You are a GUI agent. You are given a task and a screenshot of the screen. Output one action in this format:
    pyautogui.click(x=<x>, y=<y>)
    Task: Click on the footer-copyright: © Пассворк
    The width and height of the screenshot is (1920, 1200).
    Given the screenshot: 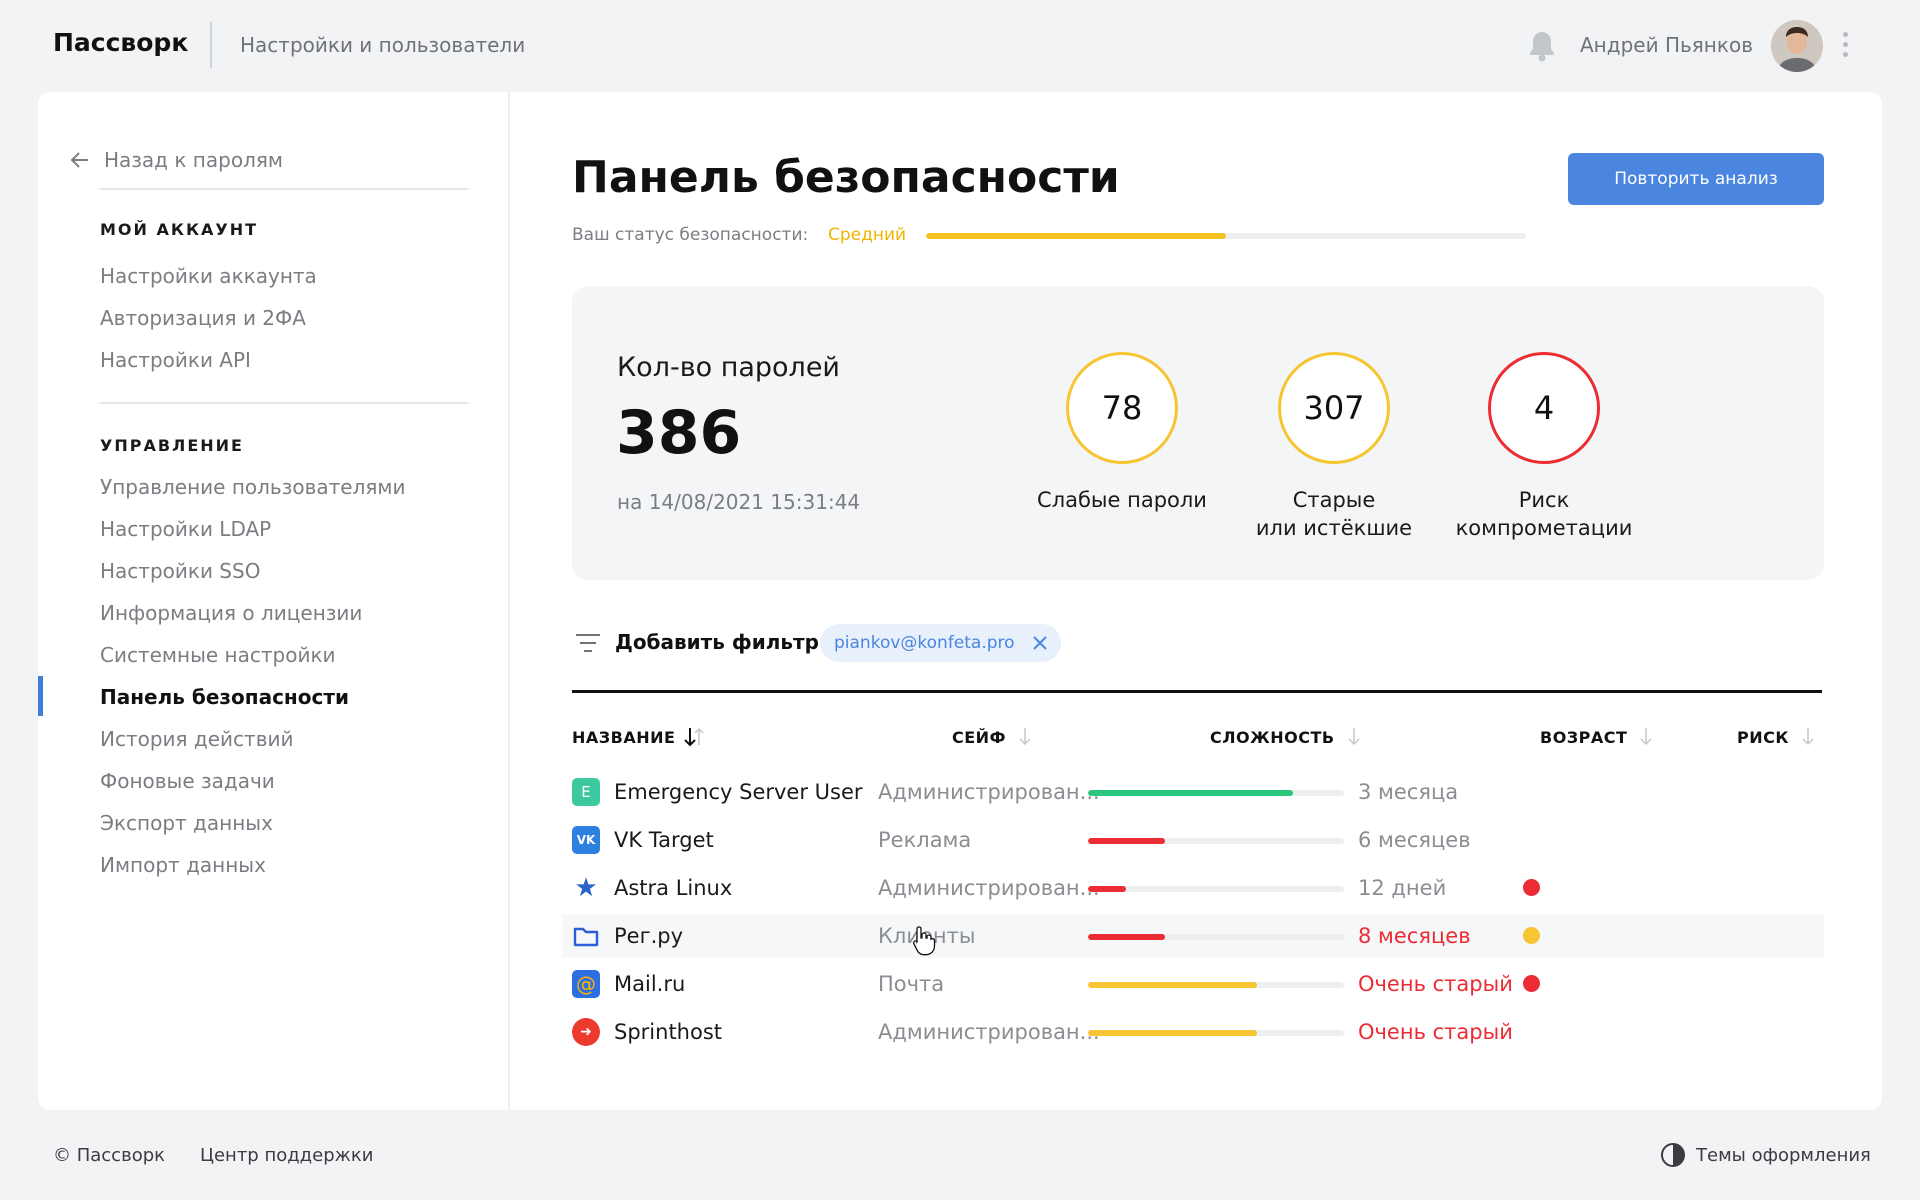 What is the action you would take?
    pyautogui.click(x=109, y=1155)
    